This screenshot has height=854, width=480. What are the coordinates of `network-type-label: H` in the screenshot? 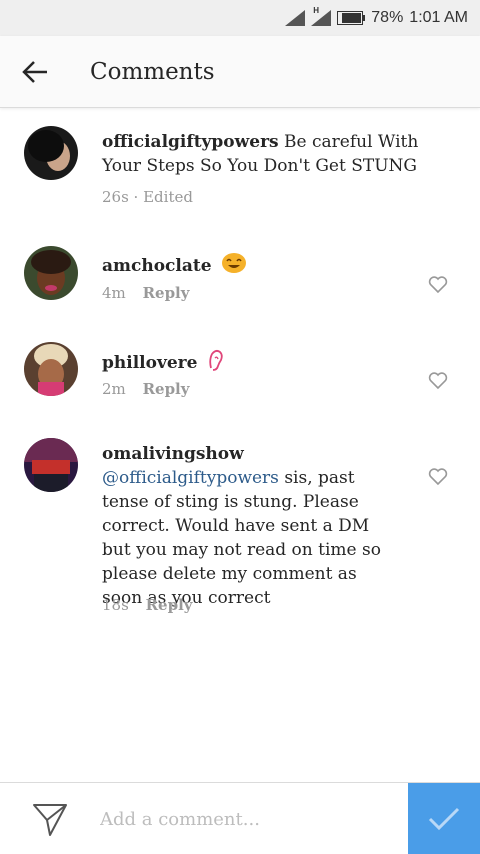 It's located at (316, 10).